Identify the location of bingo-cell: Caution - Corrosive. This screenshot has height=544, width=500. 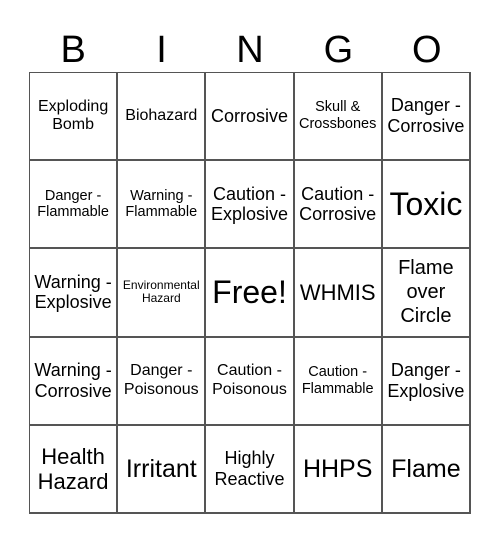
(338, 205).